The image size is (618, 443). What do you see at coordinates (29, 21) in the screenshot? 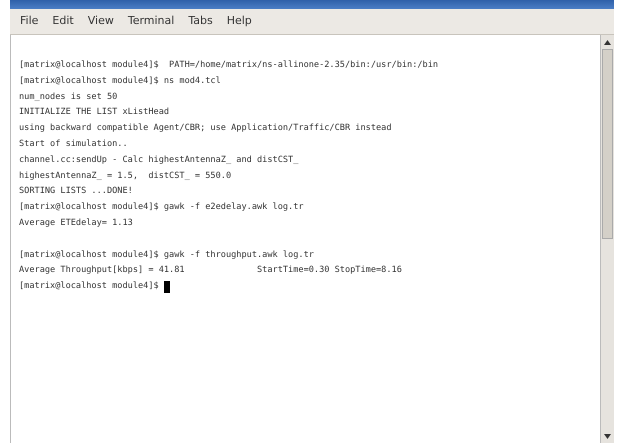
I see `menu-item: File` at bounding box center [29, 21].